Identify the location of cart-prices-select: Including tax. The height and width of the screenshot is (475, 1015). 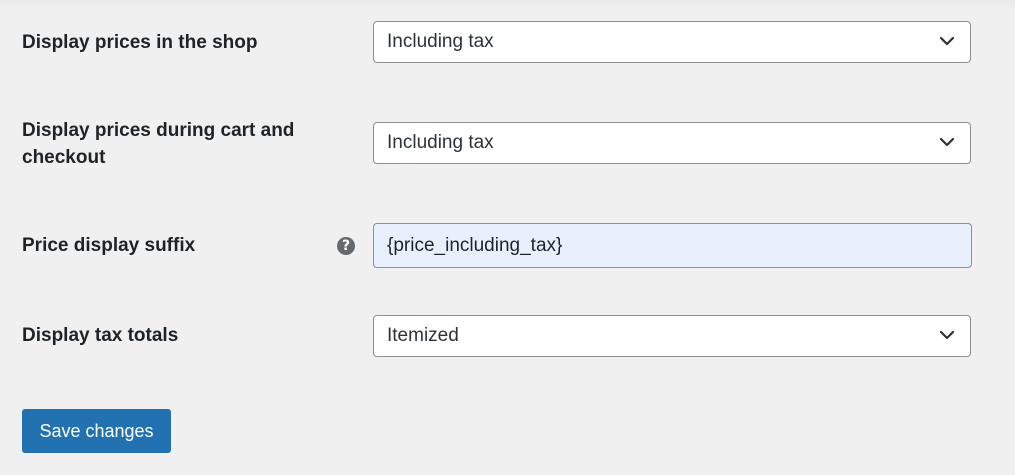
(672, 143).